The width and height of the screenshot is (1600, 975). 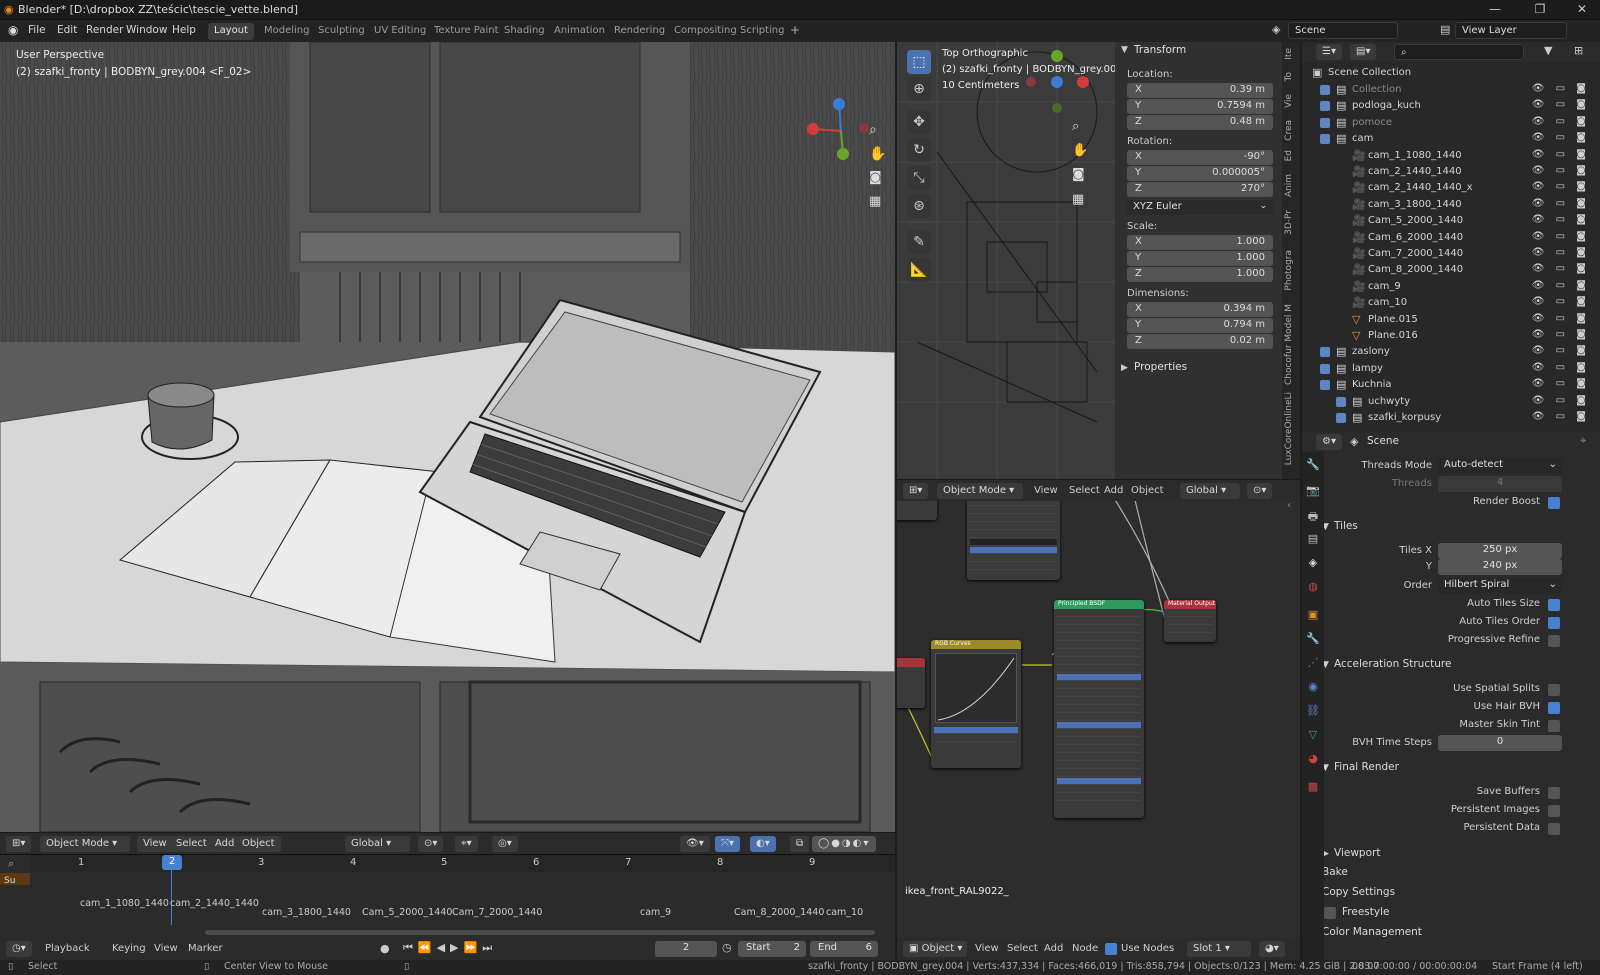 What do you see at coordinates (919, 270) in the screenshot?
I see `measure-tool: 📐` at bounding box center [919, 270].